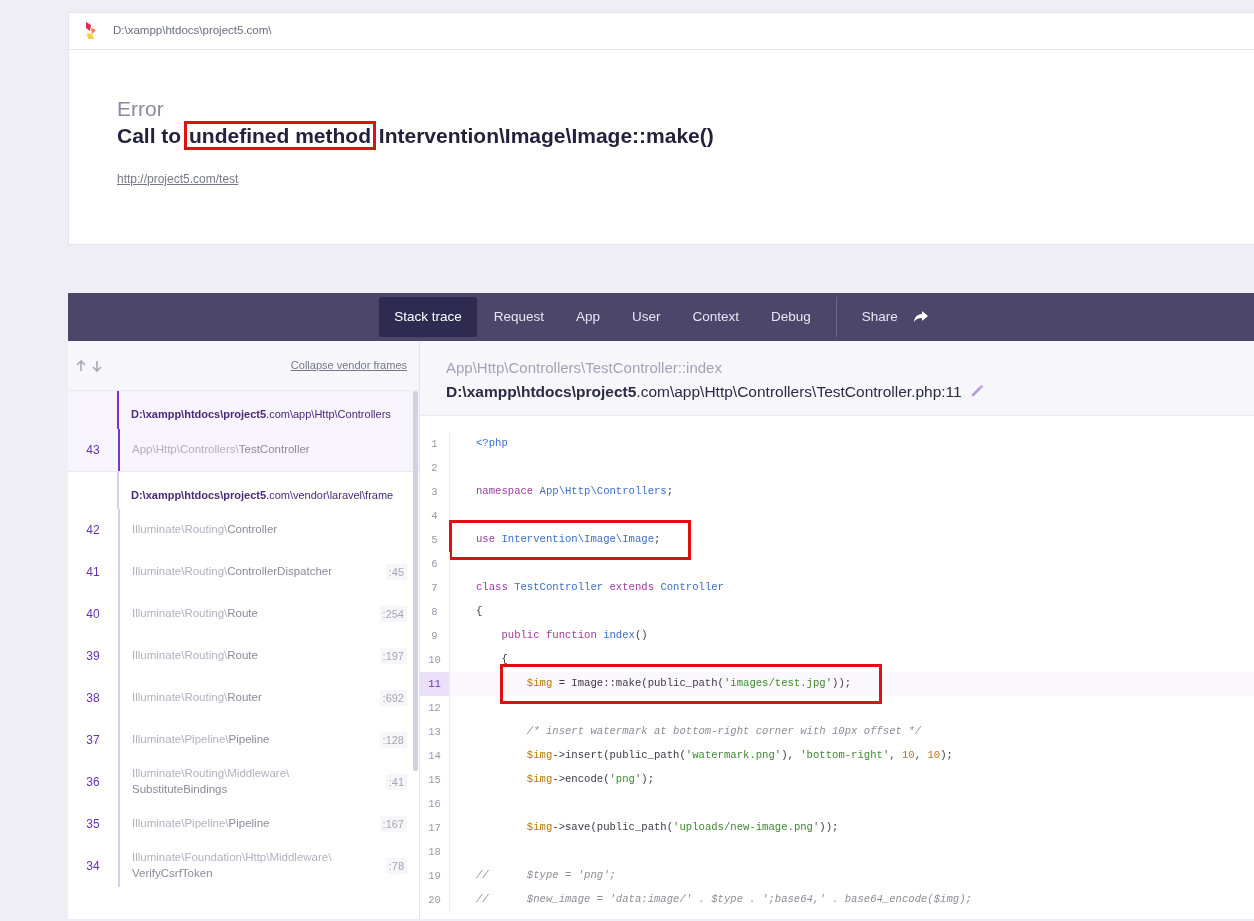 The height and width of the screenshot is (921, 1254). What do you see at coordinates (492, 442) in the screenshot?
I see `code-line: <?php` at bounding box center [492, 442].